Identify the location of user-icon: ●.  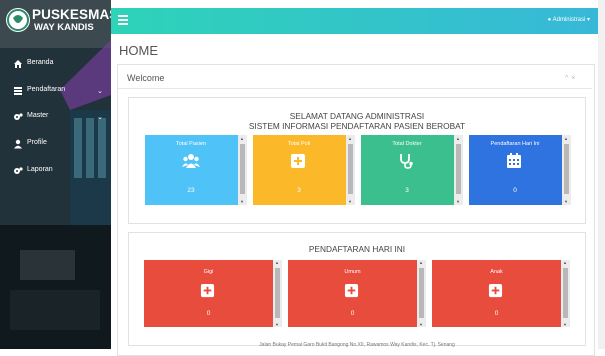
(549, 20).